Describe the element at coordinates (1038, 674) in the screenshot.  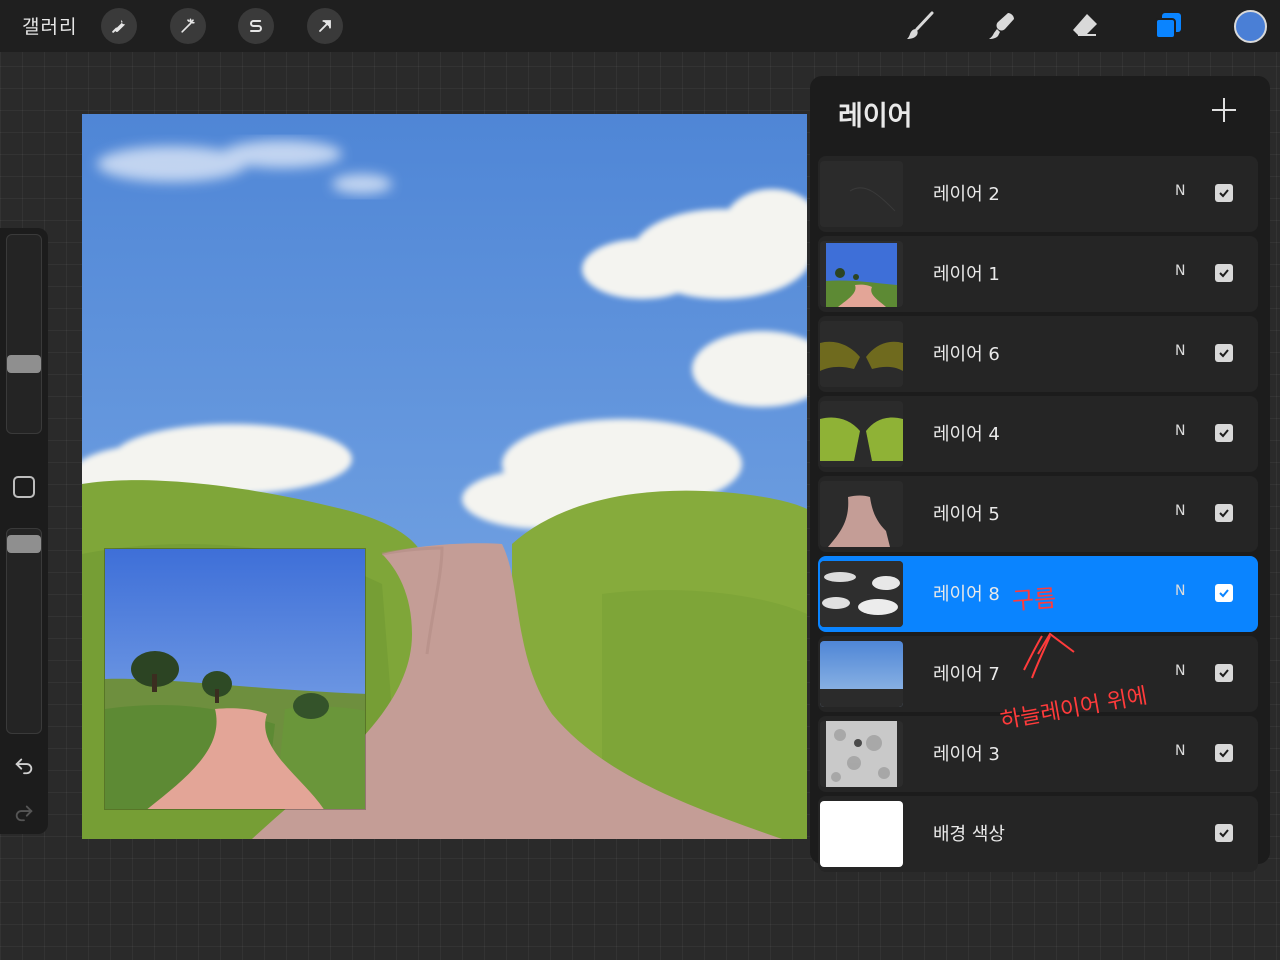
I see `layer-row-7: 레이어 7 N` at that location.